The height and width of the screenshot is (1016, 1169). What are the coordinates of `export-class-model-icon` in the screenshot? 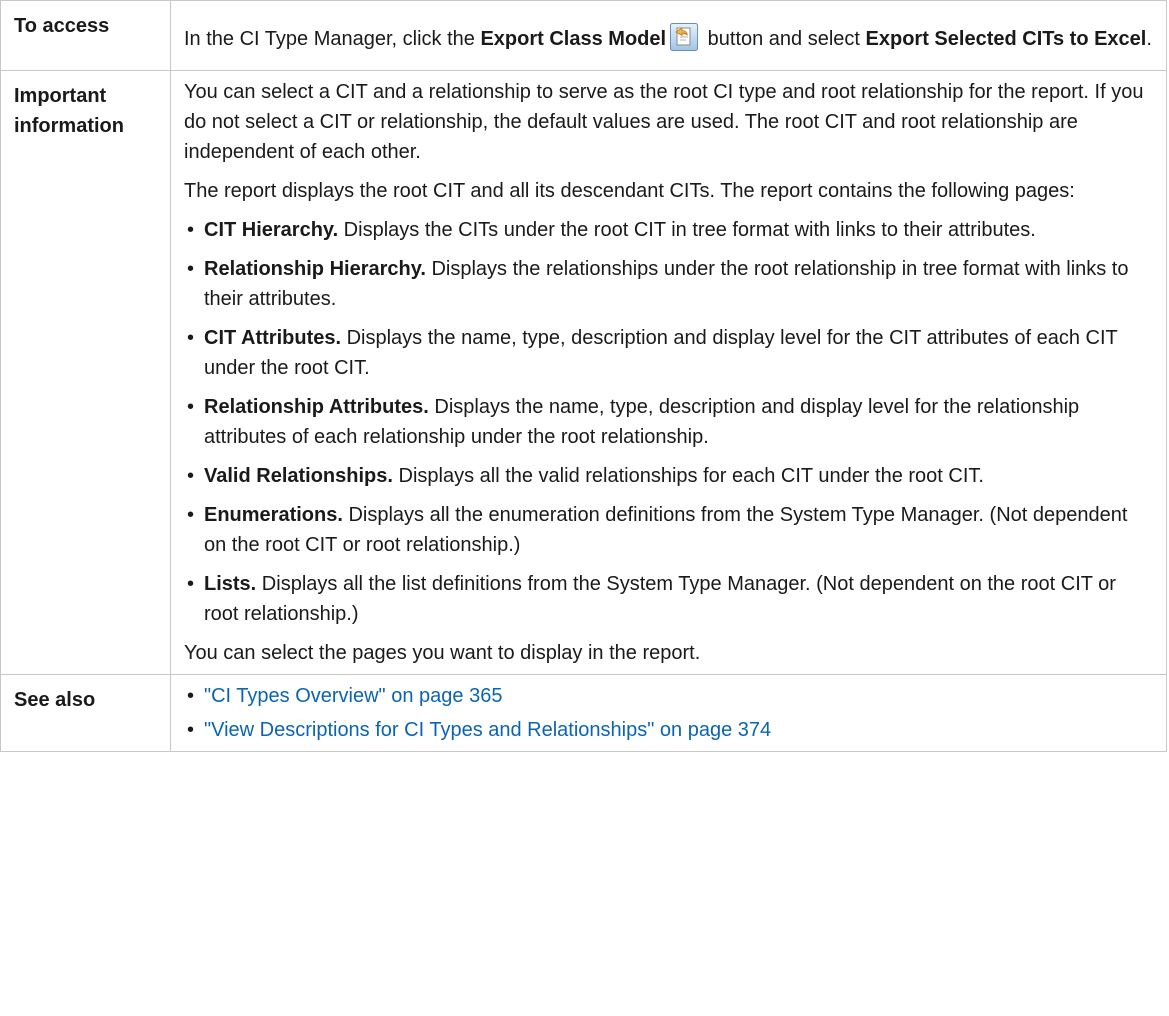 It's located at (684, 41).